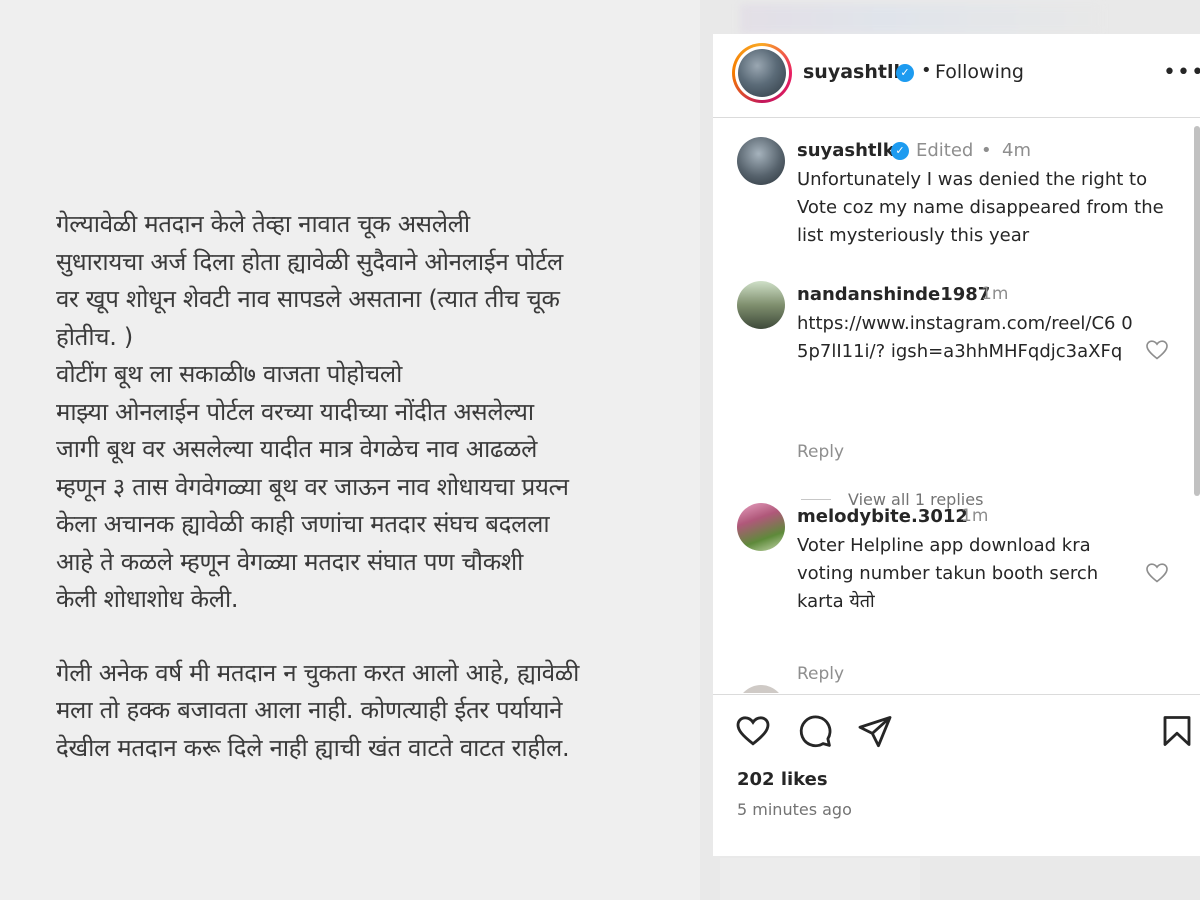 This screenshot has height=900, width=1200. I want to click on comment-icon, so click(815, 731).